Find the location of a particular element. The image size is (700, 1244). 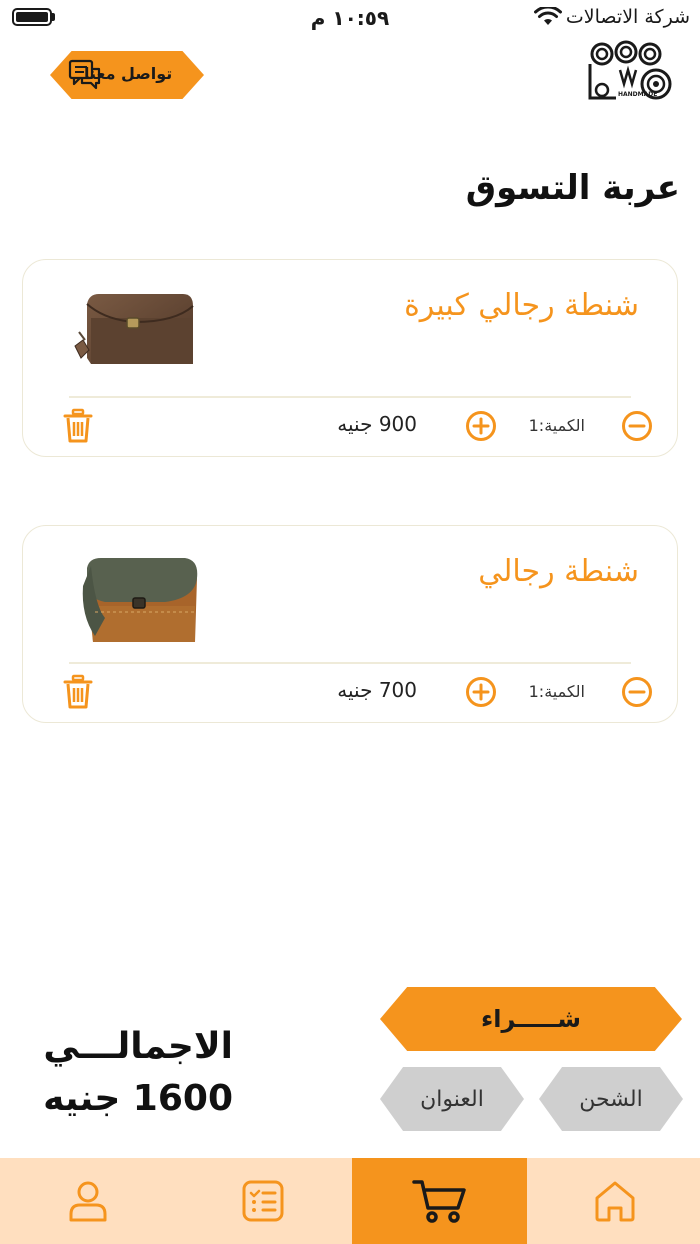

item-price: 700 جنيه is located at coordinates (377, 690).